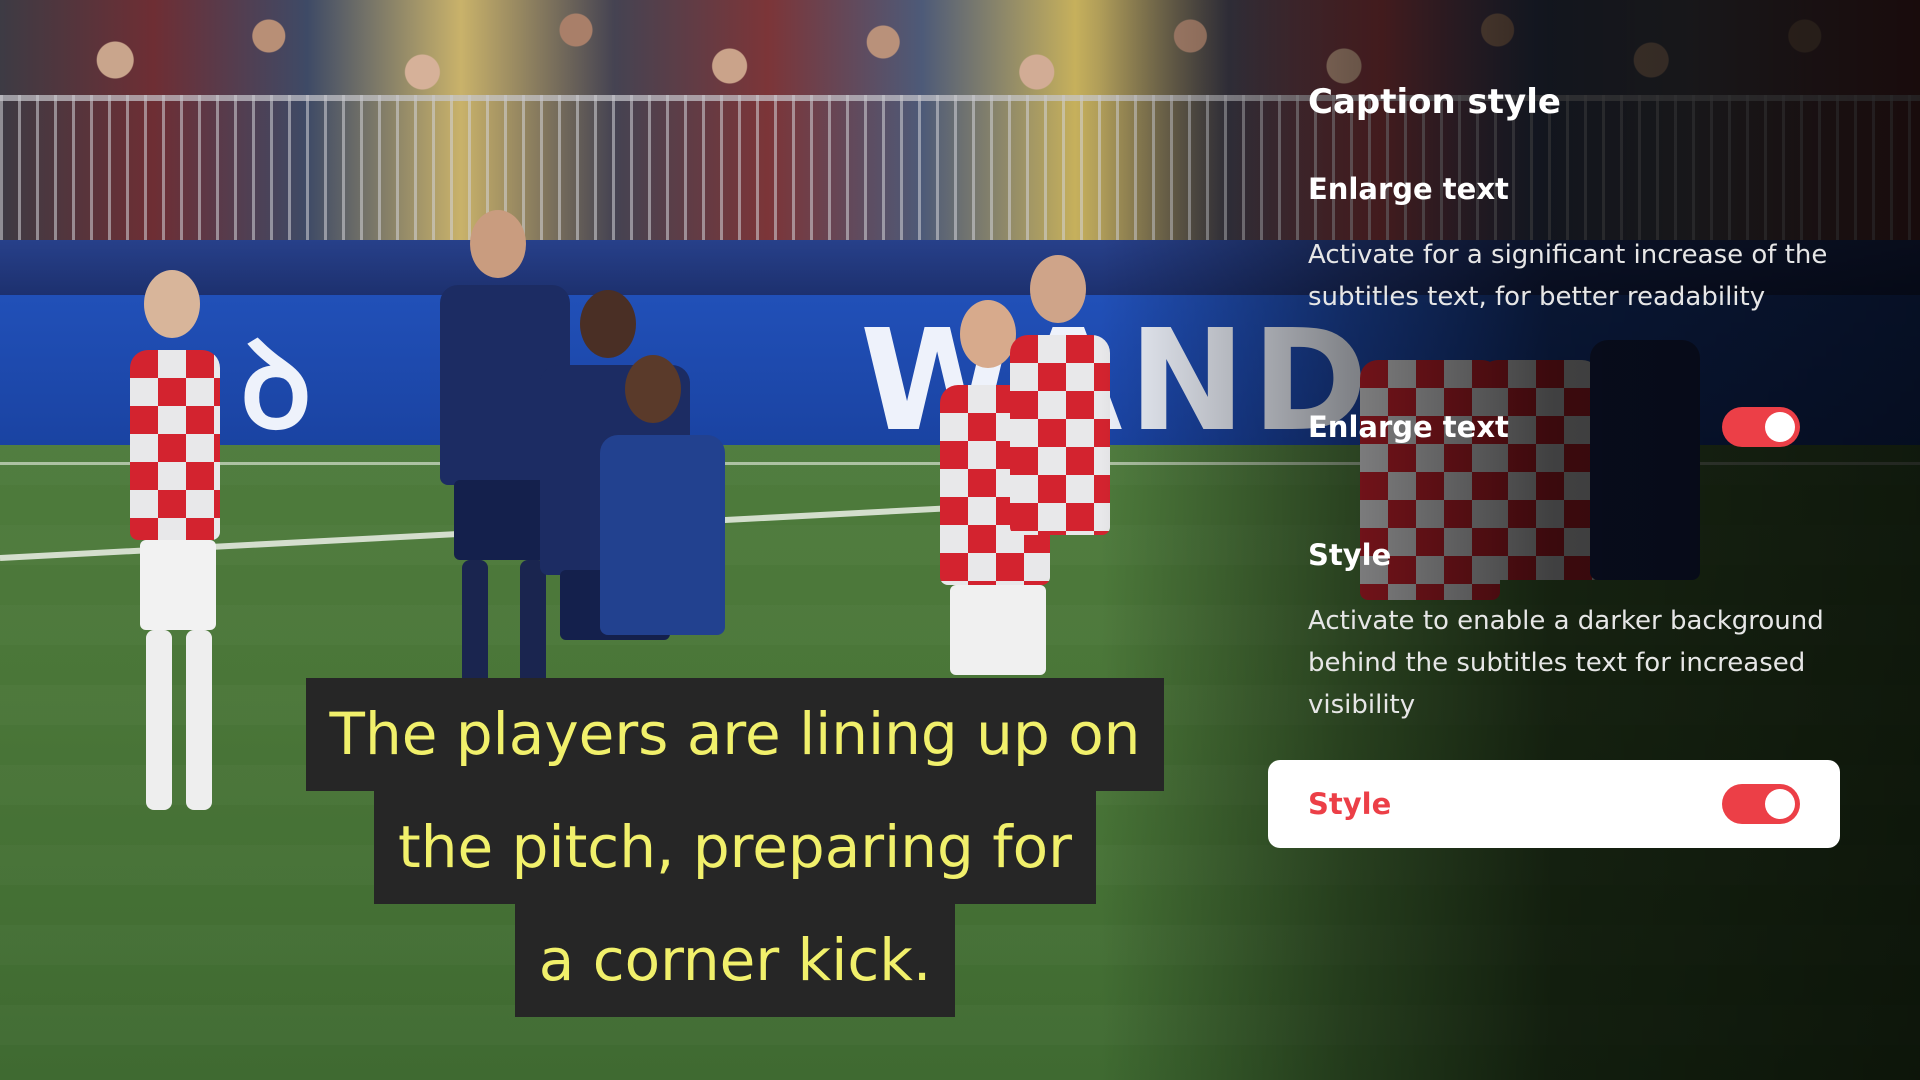 The width and height of the screenshot is (1920, 1080). What do you see at coordinates (1408, 427) in the screenshot?
I see `enlarge-text-toggle-label: Enlarge text` at bounding box center [1408, 427].